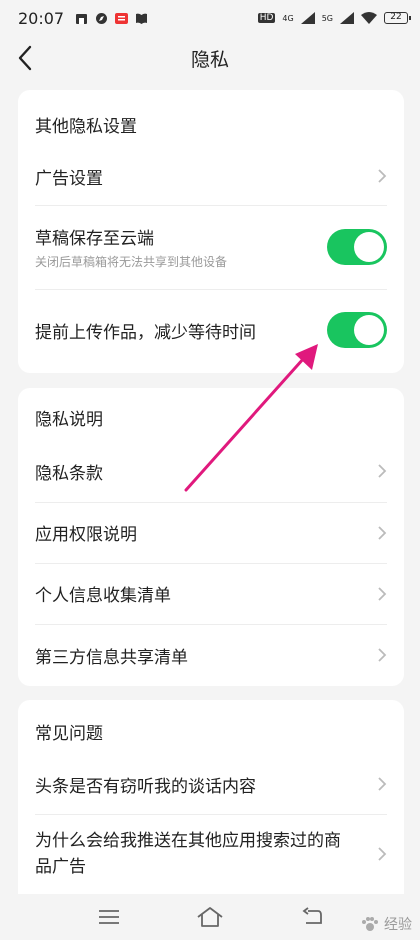  Describe the element at coordinates (211, 593) in the screenshot. I see `personal-info-list-row: 个人信息收集清单` at that location.